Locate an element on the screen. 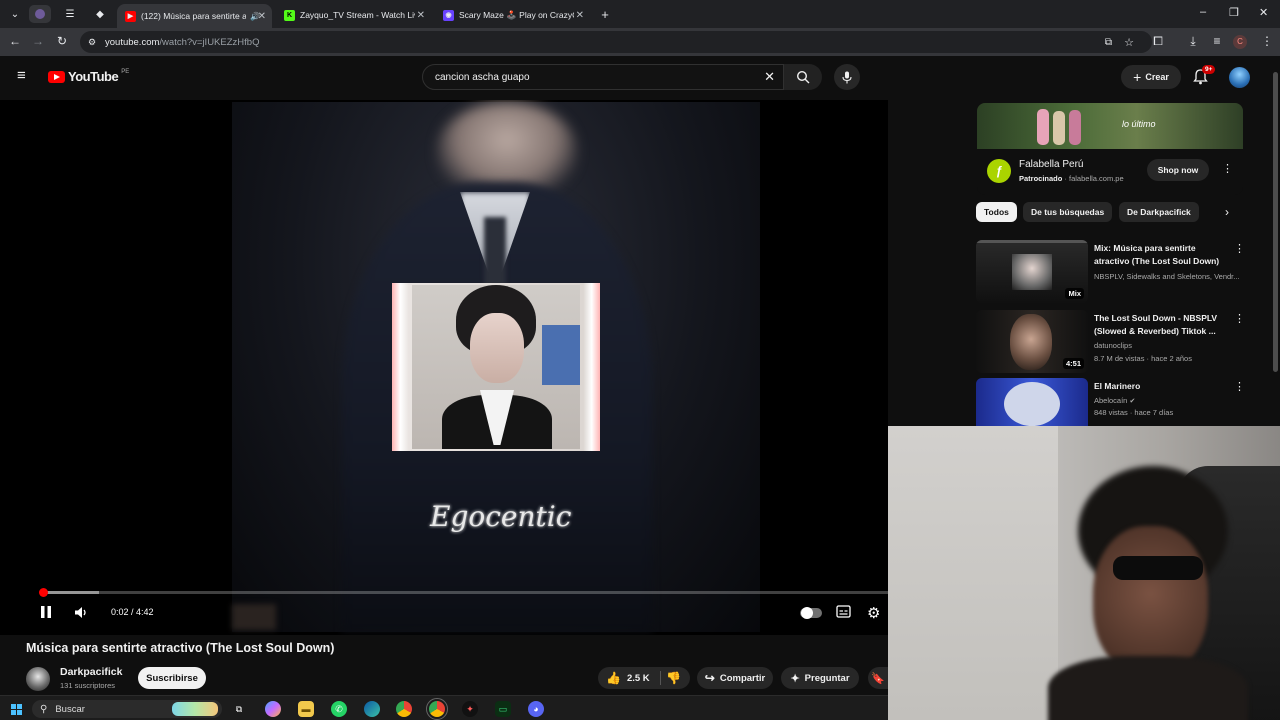  pinned-tab-3: ◆ is located at coordinates (100, 14).